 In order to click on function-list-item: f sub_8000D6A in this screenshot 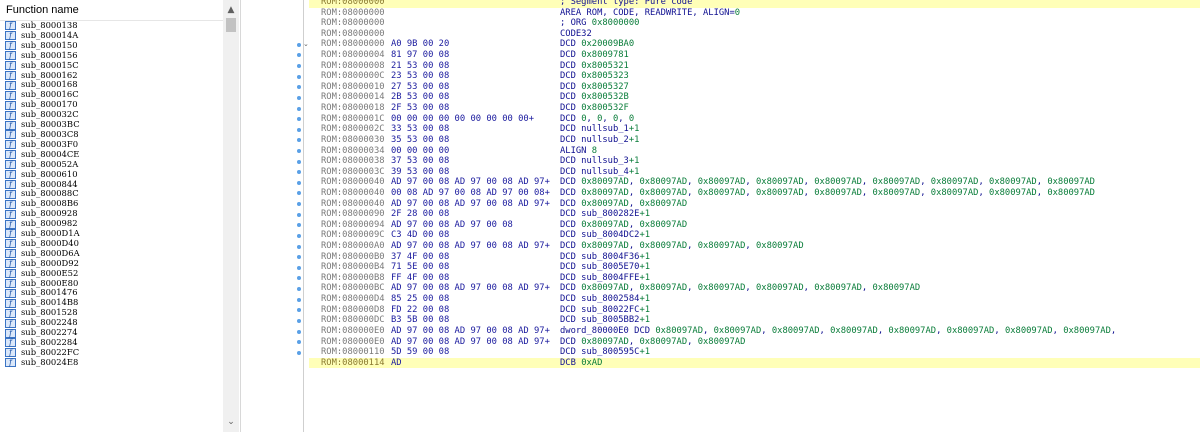, I will do `click(111, 254)`.